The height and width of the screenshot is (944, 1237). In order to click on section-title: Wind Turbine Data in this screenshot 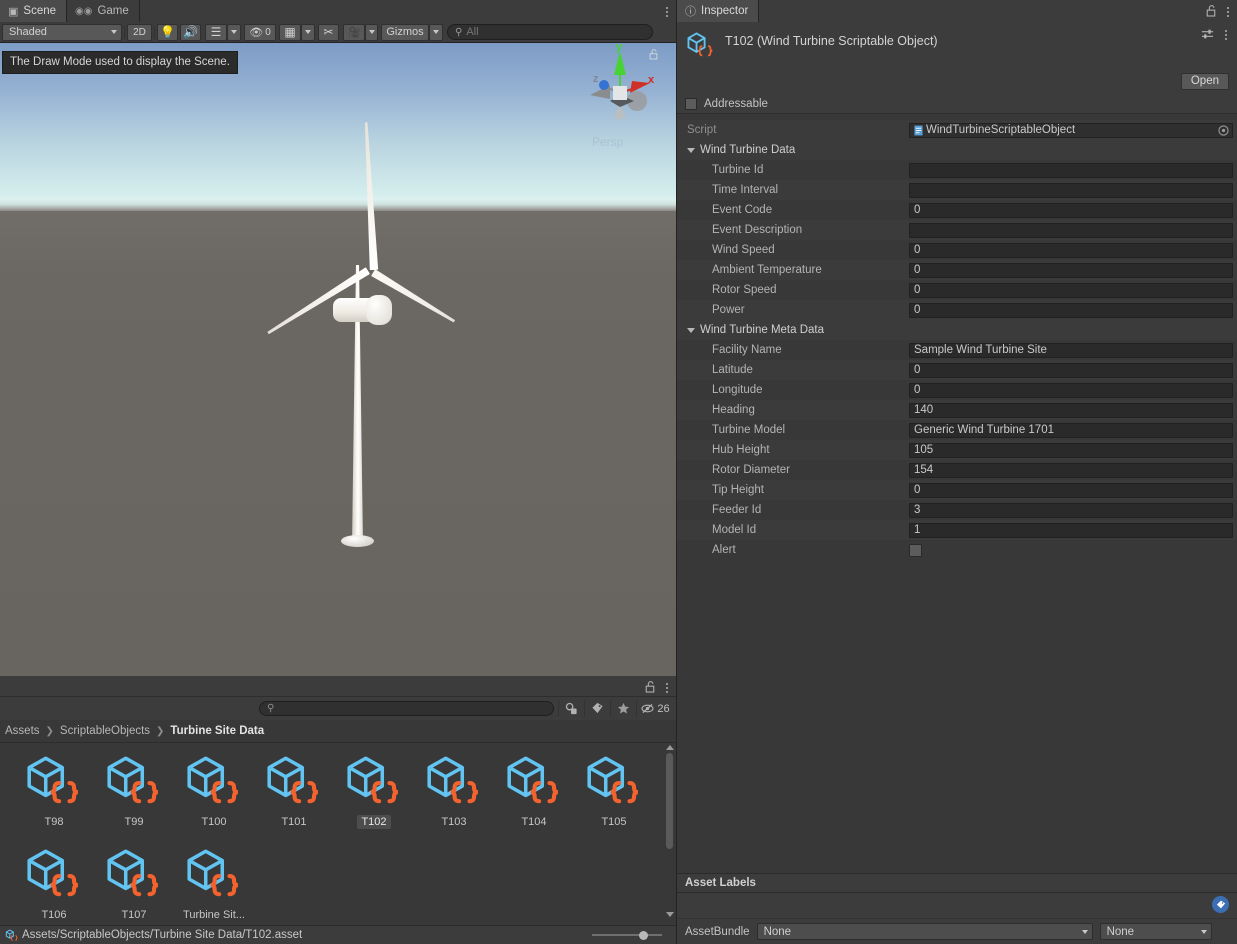, I will do `click(748, 150)`.